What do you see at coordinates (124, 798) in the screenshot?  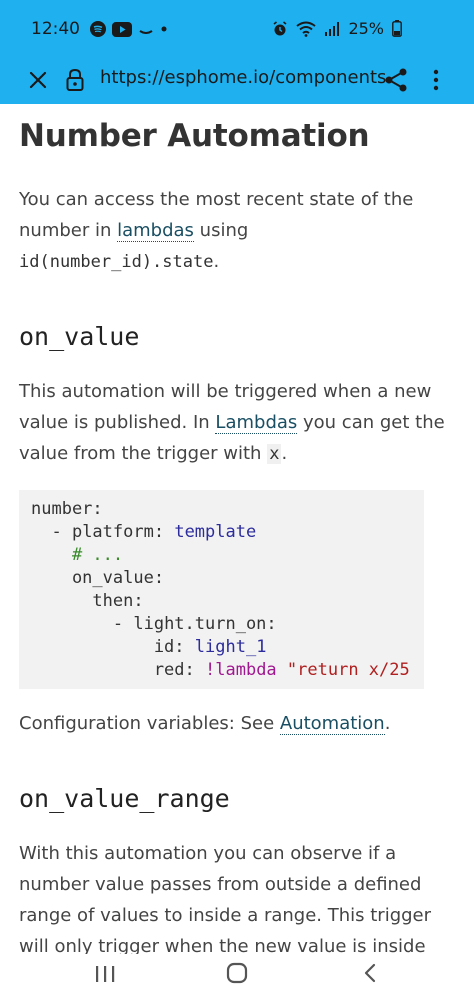 I see `section-heading-on-value-range: on_value_range` at bounding box center [124, 798].